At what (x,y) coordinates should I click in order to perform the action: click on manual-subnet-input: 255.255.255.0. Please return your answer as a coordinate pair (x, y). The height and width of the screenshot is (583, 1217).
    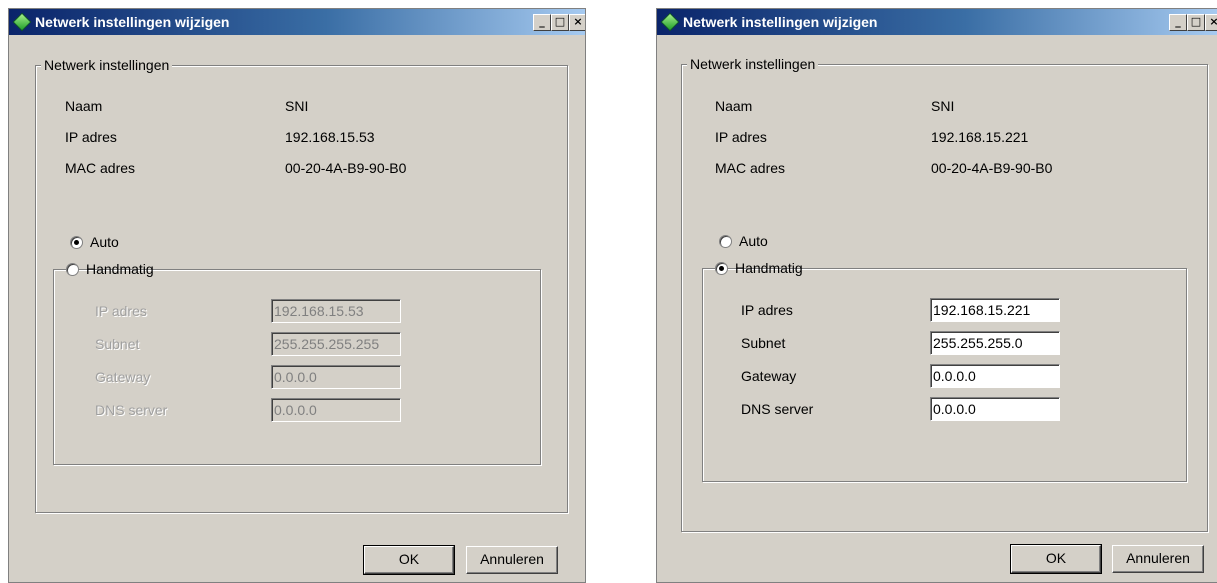
    Looking at the image, I should click on (995, 343).